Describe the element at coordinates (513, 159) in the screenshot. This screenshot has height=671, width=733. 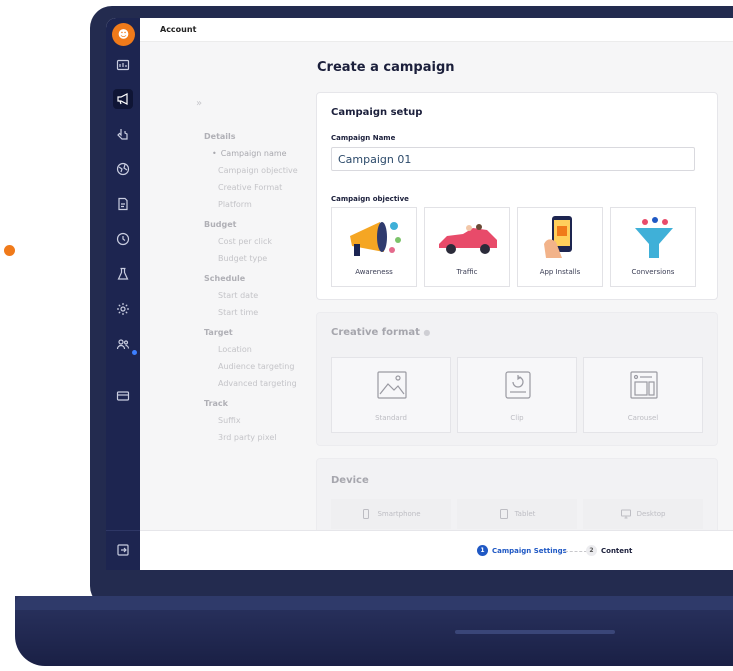
I see `campaign-name-input` at that location.